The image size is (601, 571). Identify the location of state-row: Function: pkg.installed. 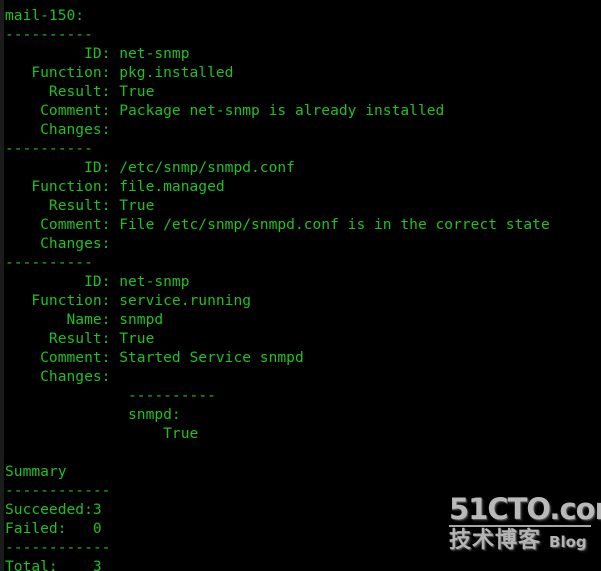
(119, 72).